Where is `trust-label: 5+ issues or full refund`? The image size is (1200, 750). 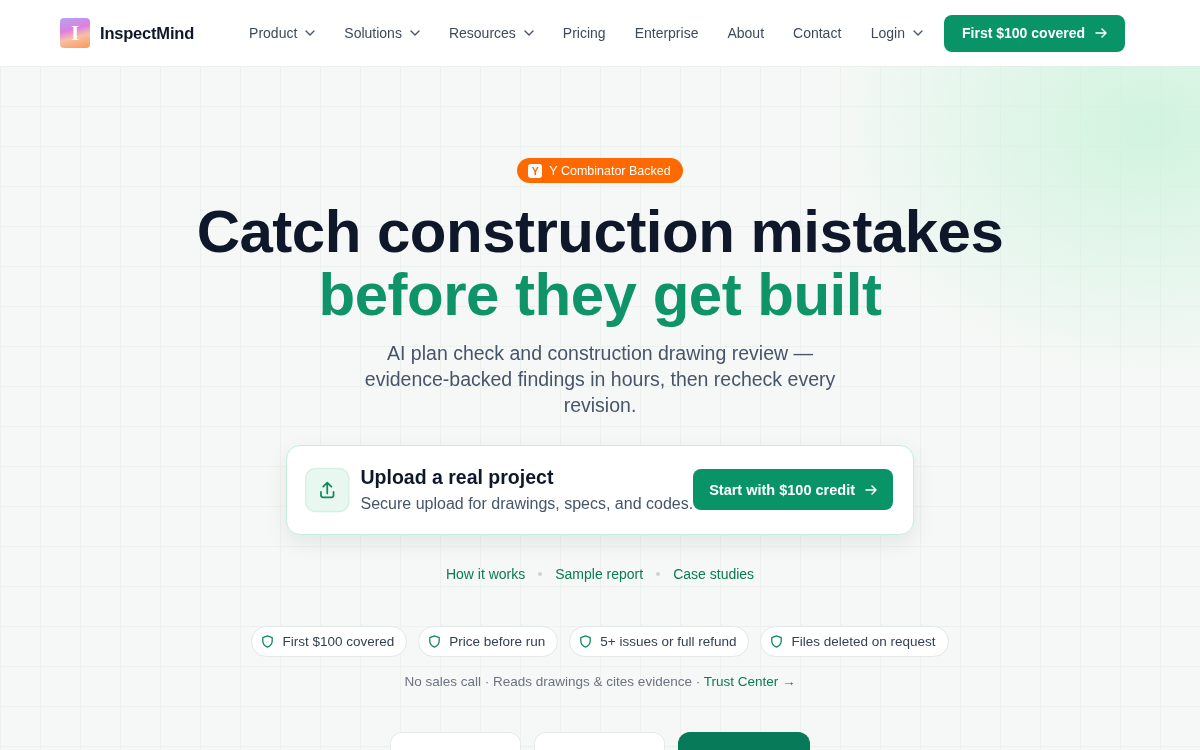
trust-label: 5+ issues or full refund is located at coordinates (668, 641).